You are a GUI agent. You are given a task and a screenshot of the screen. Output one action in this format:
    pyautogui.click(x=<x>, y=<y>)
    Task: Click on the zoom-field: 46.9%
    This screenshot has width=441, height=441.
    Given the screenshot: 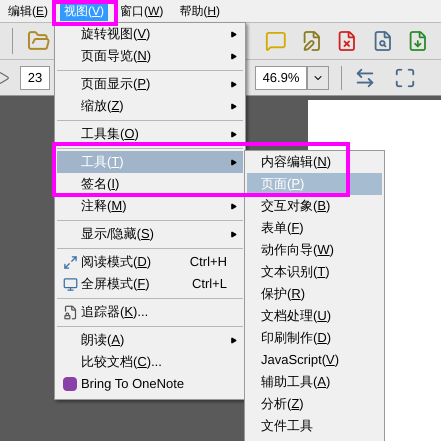 What is the action you would take?
    pyautogui.click(x=281, y=78)
    